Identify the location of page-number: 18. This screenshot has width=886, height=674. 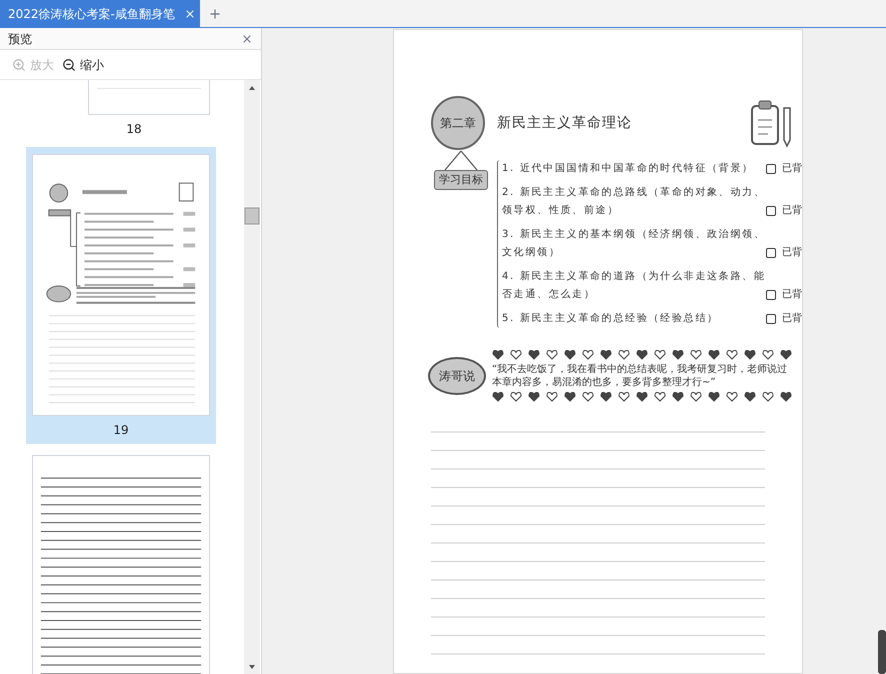
(134, 129).